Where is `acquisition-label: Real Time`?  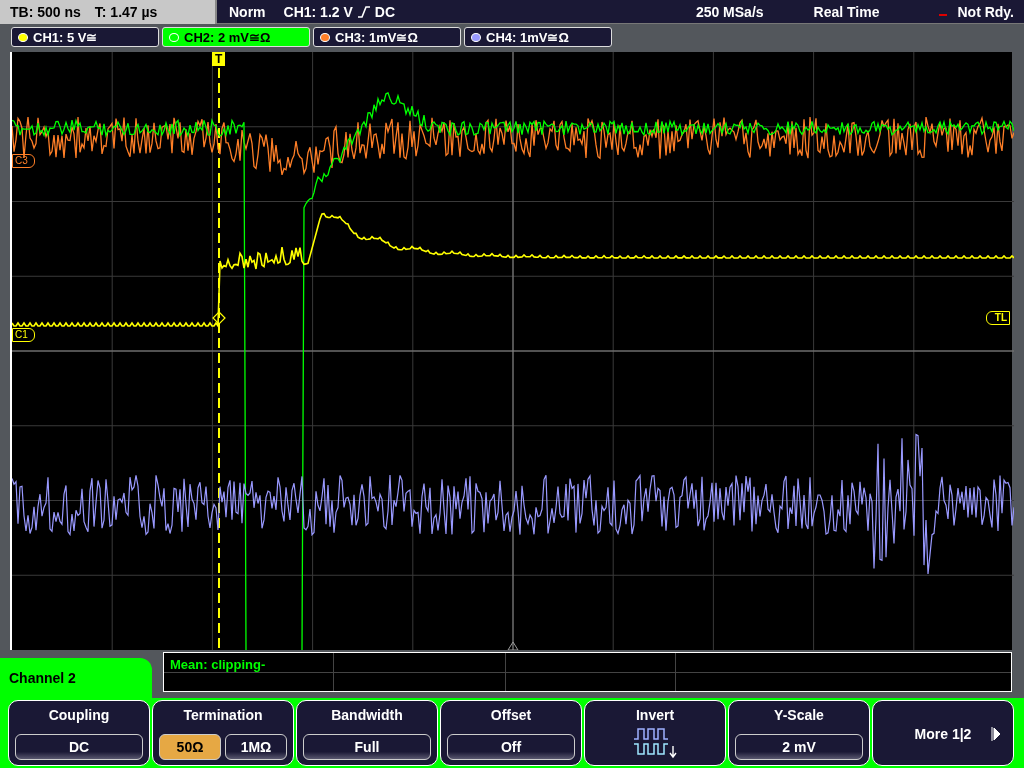 acquisition-label: Real Time is located at coordinates (846, 11).